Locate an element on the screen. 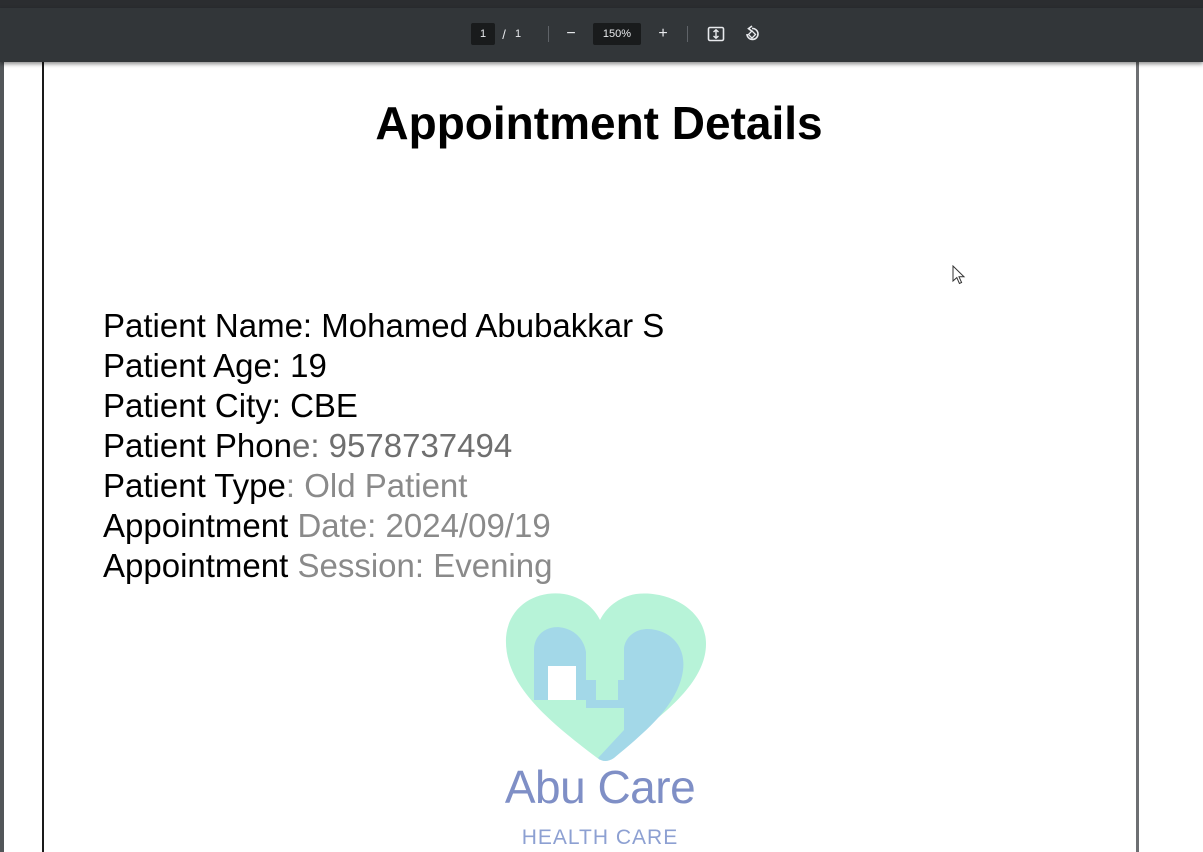 The image size is (1203, 852). heart-logo-icon is located at coordinates (605, 677).